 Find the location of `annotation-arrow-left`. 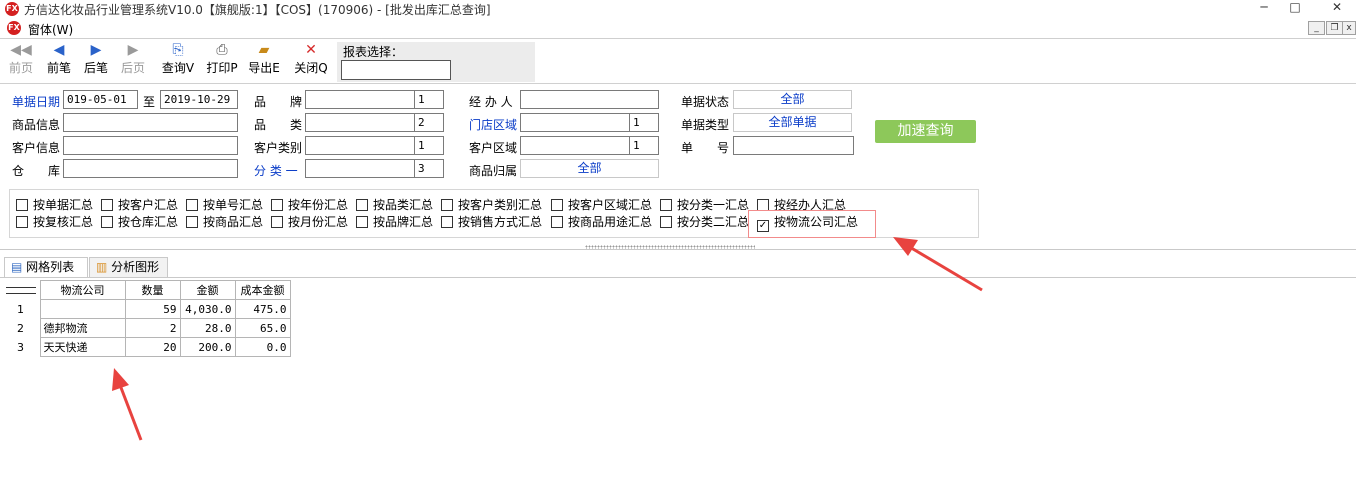

annotation-arrow-left is located at coordinates (127, 404).